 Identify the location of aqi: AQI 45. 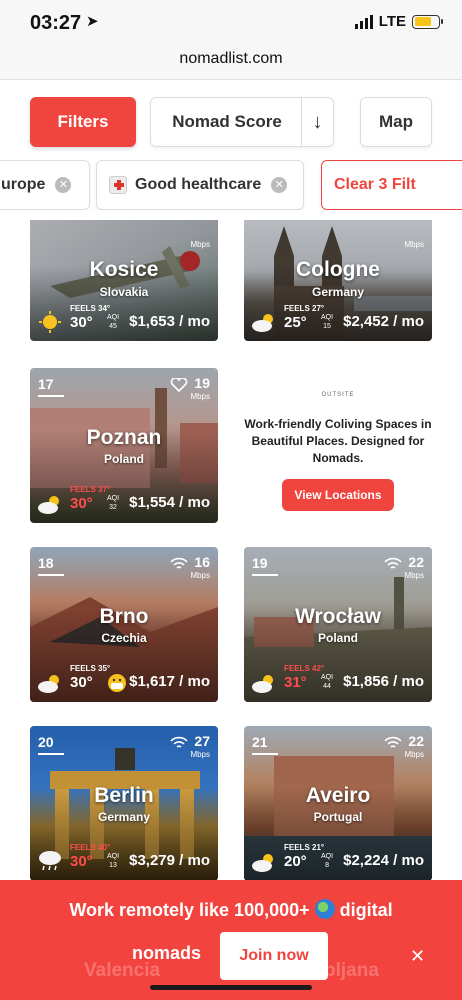
(113, 322).